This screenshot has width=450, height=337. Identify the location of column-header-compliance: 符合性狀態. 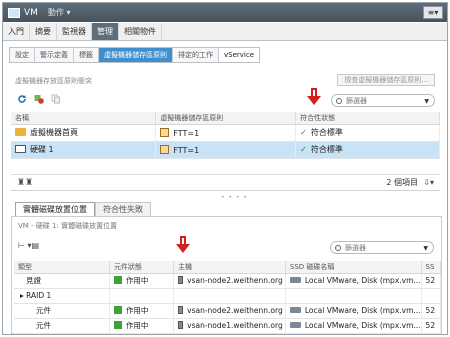
(367, 118).